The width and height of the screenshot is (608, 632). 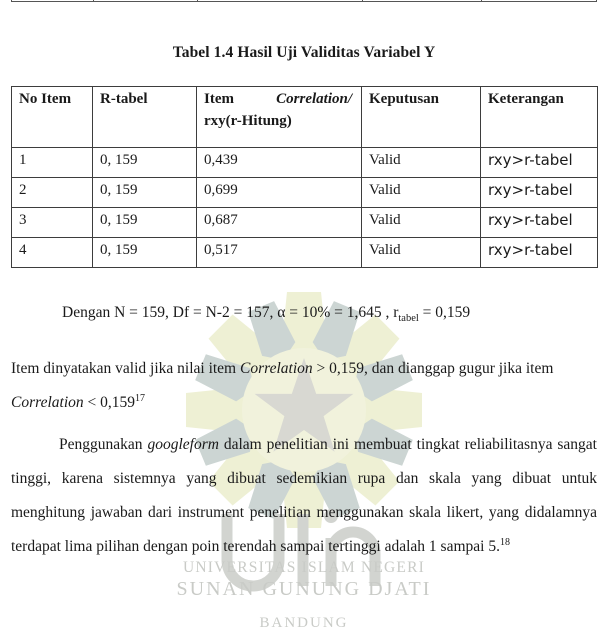 I want to click on table-row: 1 0, 159 0,439 Valid rxy>r-tabel, so click(x=304, y=162).